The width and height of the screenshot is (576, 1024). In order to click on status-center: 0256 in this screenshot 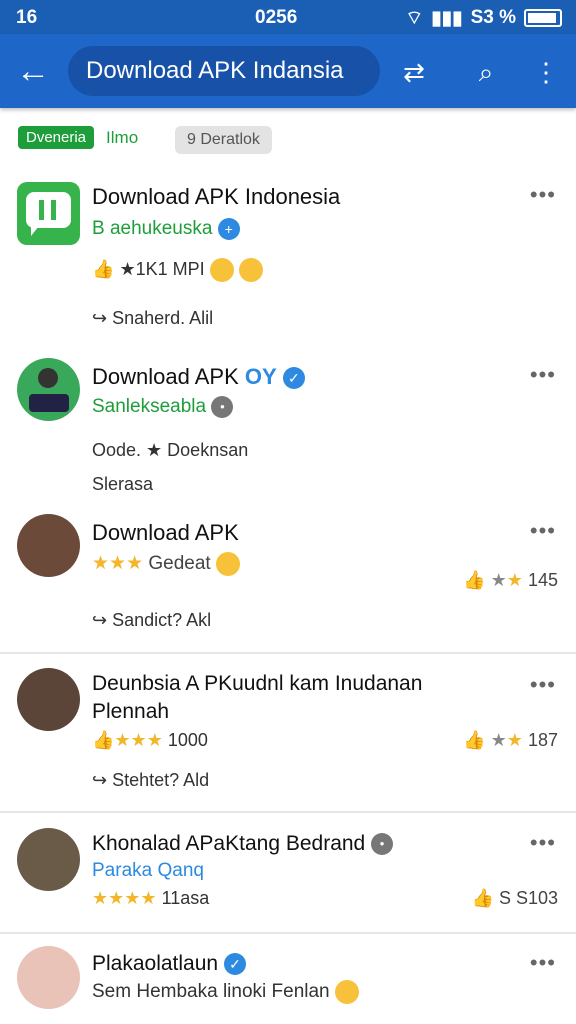, I will do `click(276, 17)`.